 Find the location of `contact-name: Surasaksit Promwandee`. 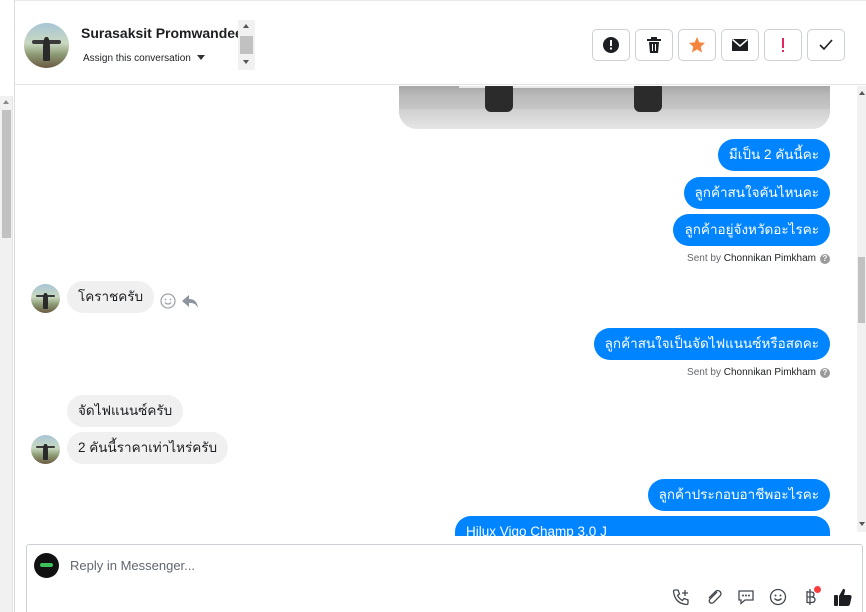

contact-name: Surasaksit Promwandee is located at coordinates (162, 33).